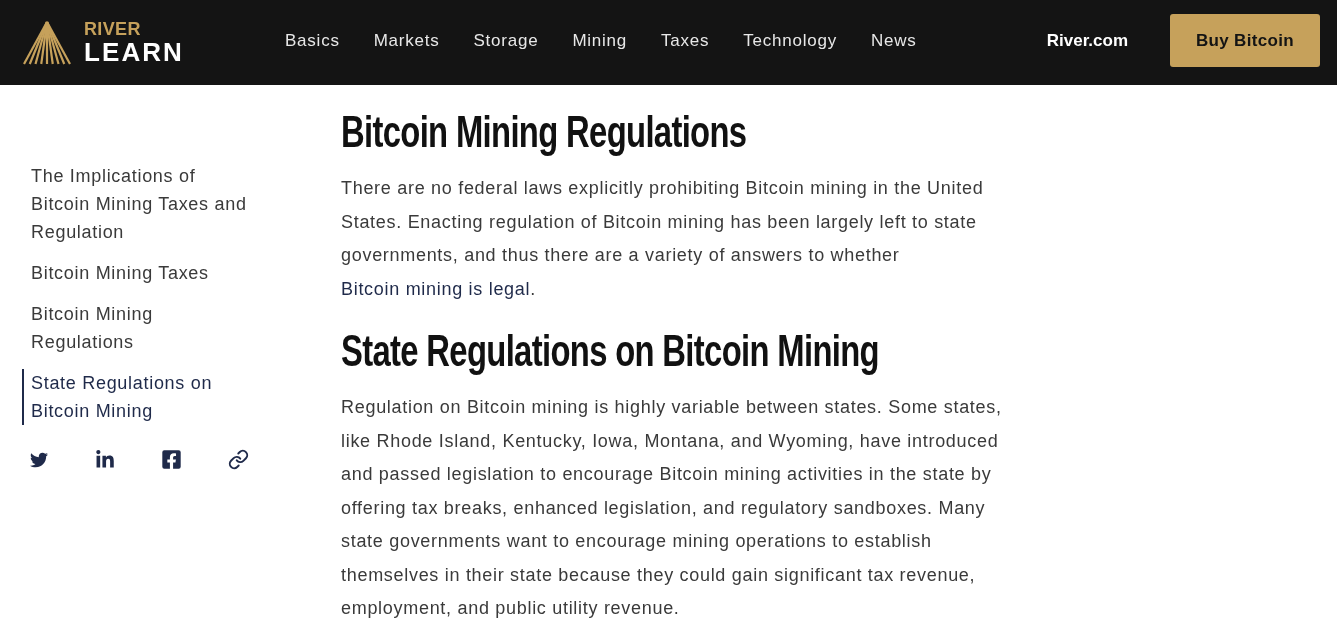 The image size is (1337, 636). Describe the element at coordinates (141, 328) in the screenshot. I see `toc-link: Bitcoin Mining Regulations` at that location.